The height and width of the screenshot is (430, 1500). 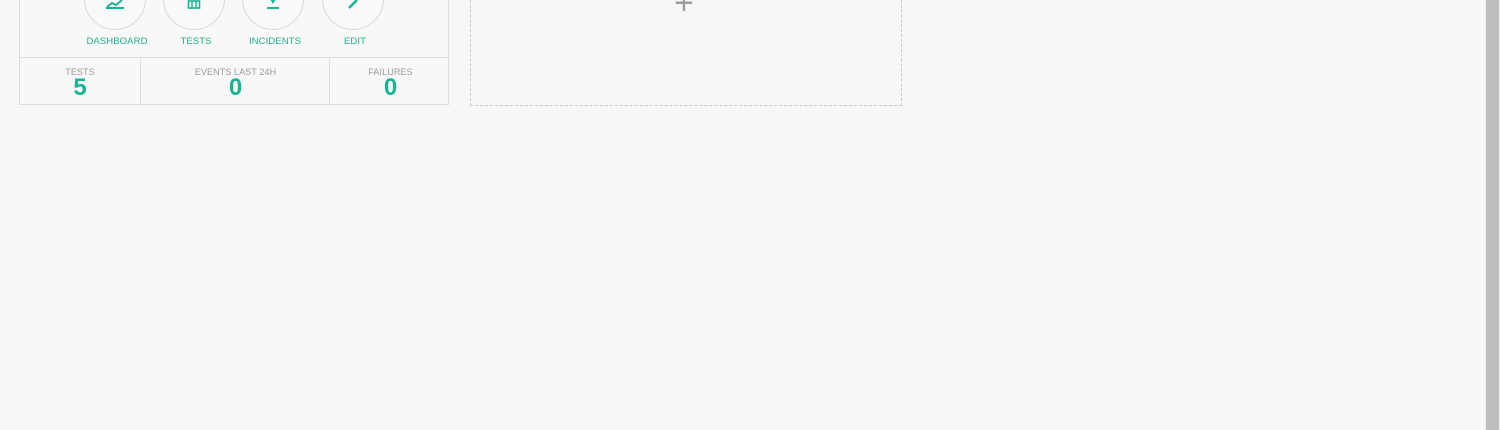 I want to click on flask-icon, so click(x=194, y=4).